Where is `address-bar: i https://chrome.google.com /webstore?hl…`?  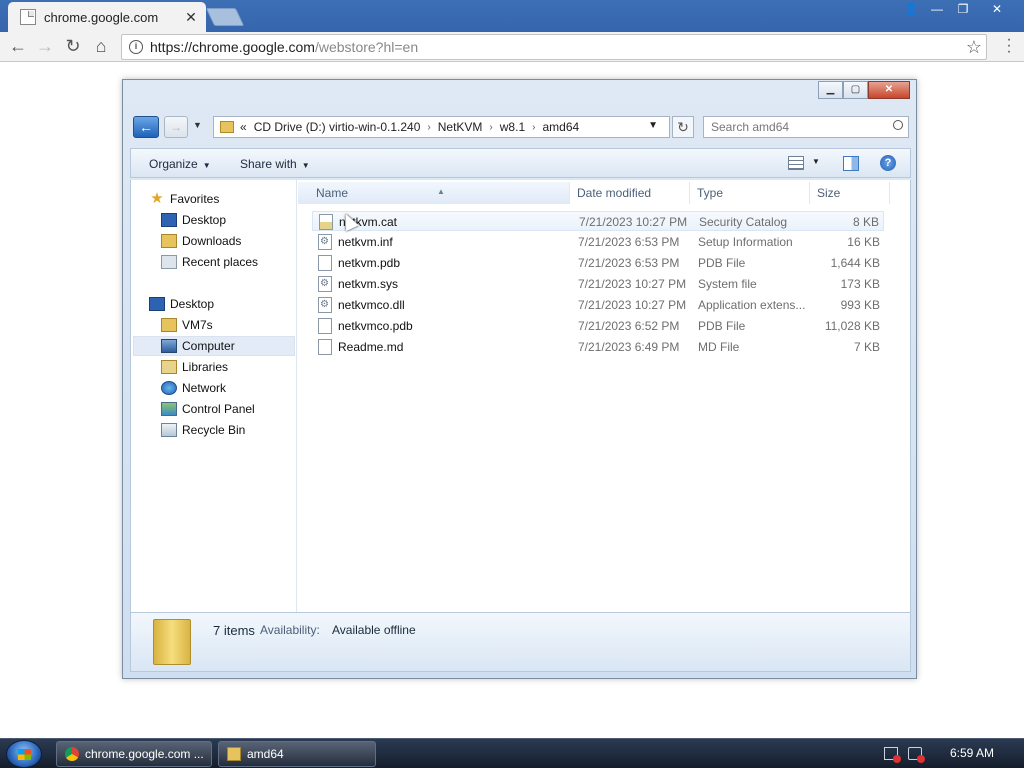 address-bar: i https://chrome.google.com /webstore?hl… is located at coordinates (554, 47).